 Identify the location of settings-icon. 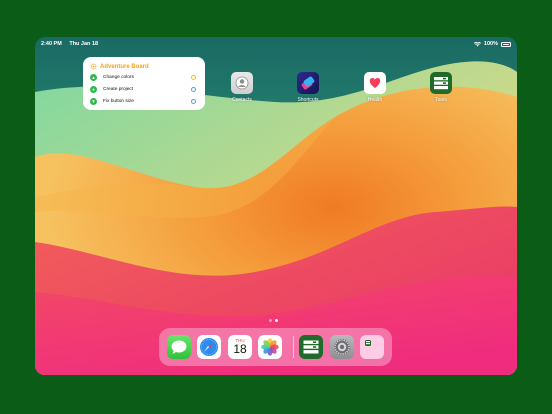
(342, 347).